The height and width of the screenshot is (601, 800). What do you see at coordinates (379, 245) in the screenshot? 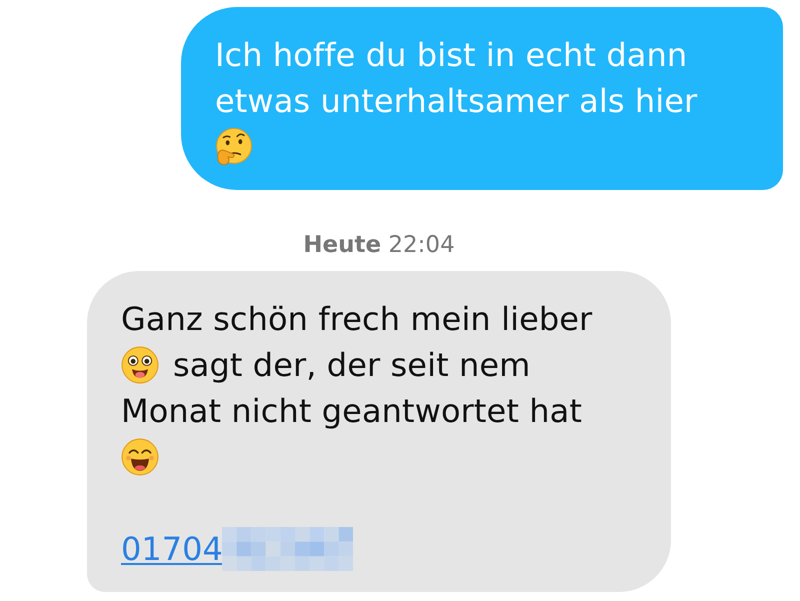
I see `timestamp: Heute 22:04` at bounding box center [379, 245].